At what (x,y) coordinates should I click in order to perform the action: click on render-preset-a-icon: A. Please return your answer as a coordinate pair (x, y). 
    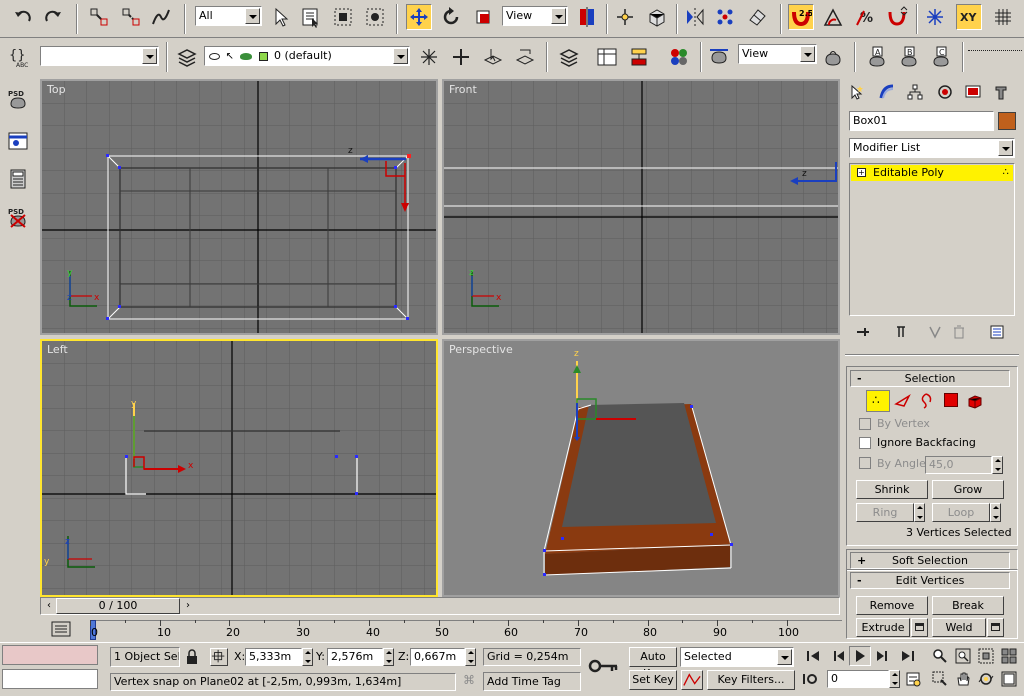
    Looking at the image, I should click on (877, 57).